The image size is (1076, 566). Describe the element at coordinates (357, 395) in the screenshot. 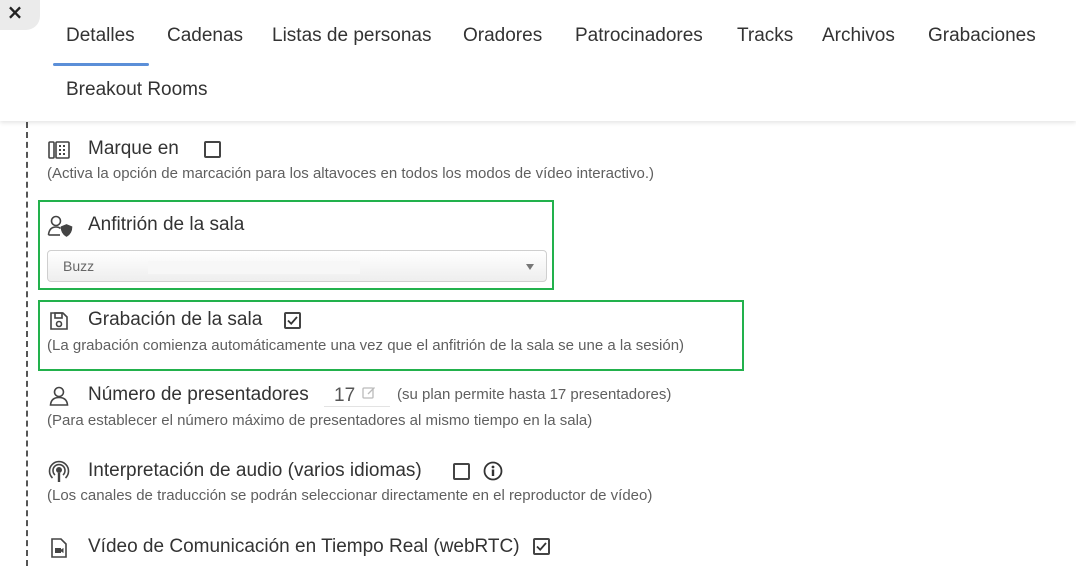

I see `presenters-input: 17` at that location.